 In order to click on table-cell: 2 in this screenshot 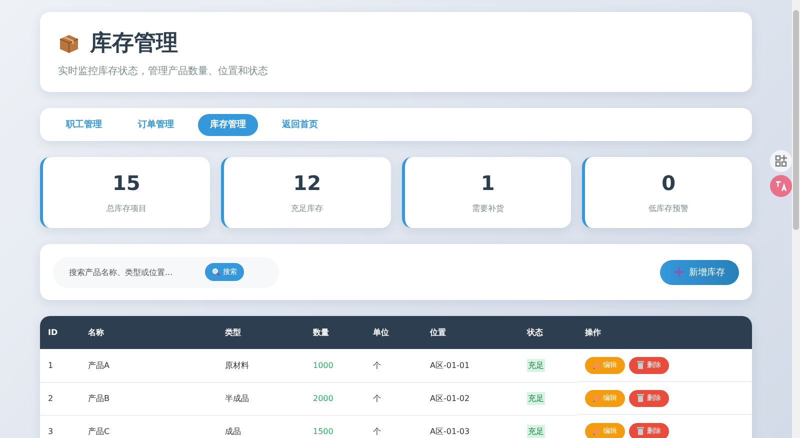, I will do `click(51, 398)`.